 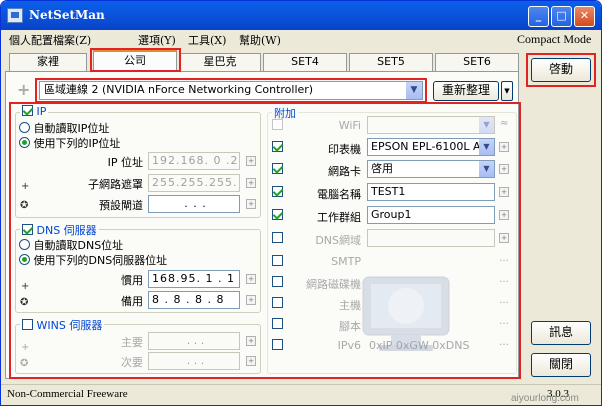 What do you see at coordinates (561, 70) in the screenshot?
I see `activate-button: 啓動` at bounding box center [561, 70].